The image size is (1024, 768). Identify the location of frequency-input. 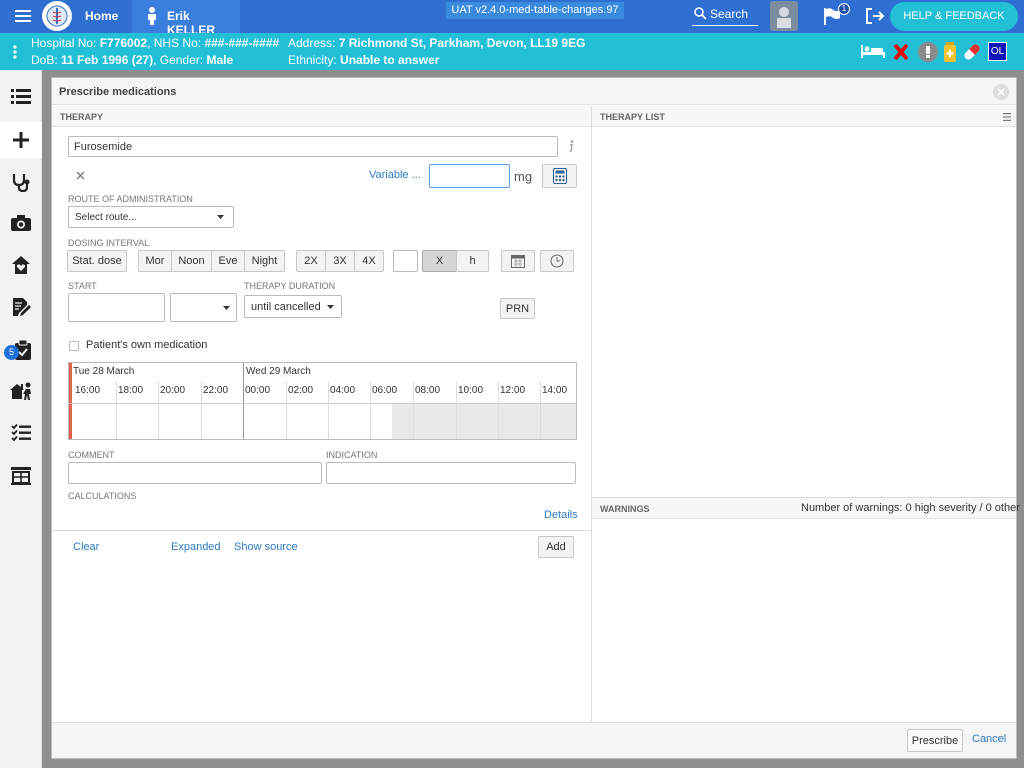
(405, 261).